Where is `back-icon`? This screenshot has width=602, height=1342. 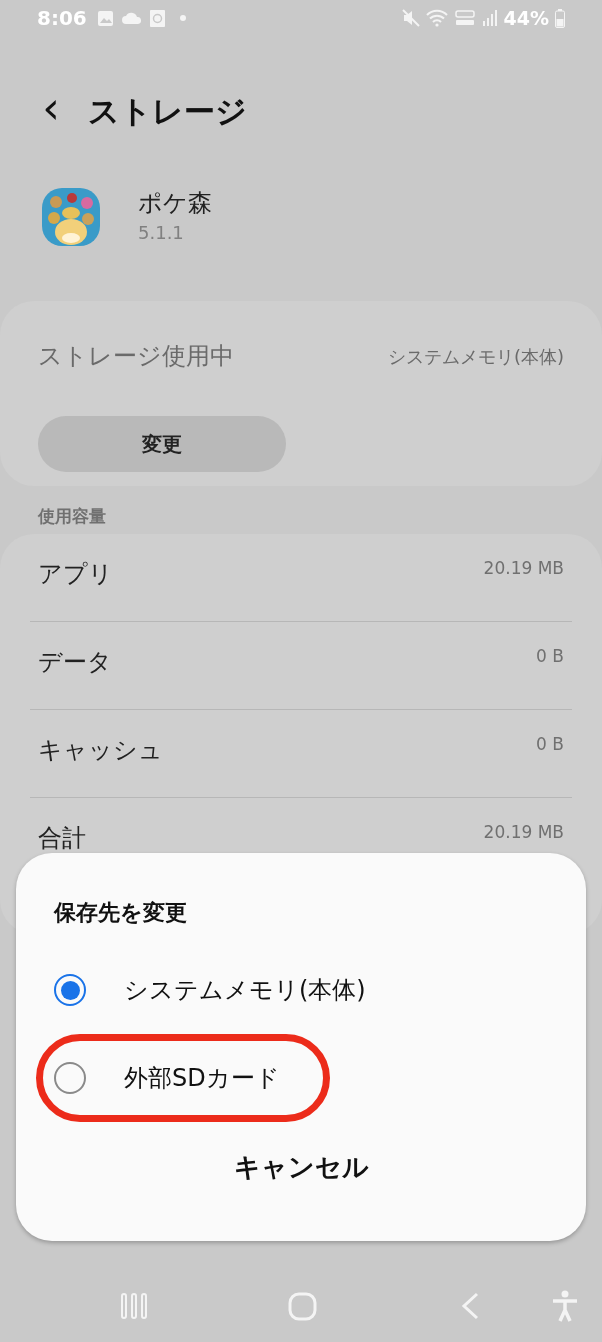 back-icon is located at coordinates (470, 1306).